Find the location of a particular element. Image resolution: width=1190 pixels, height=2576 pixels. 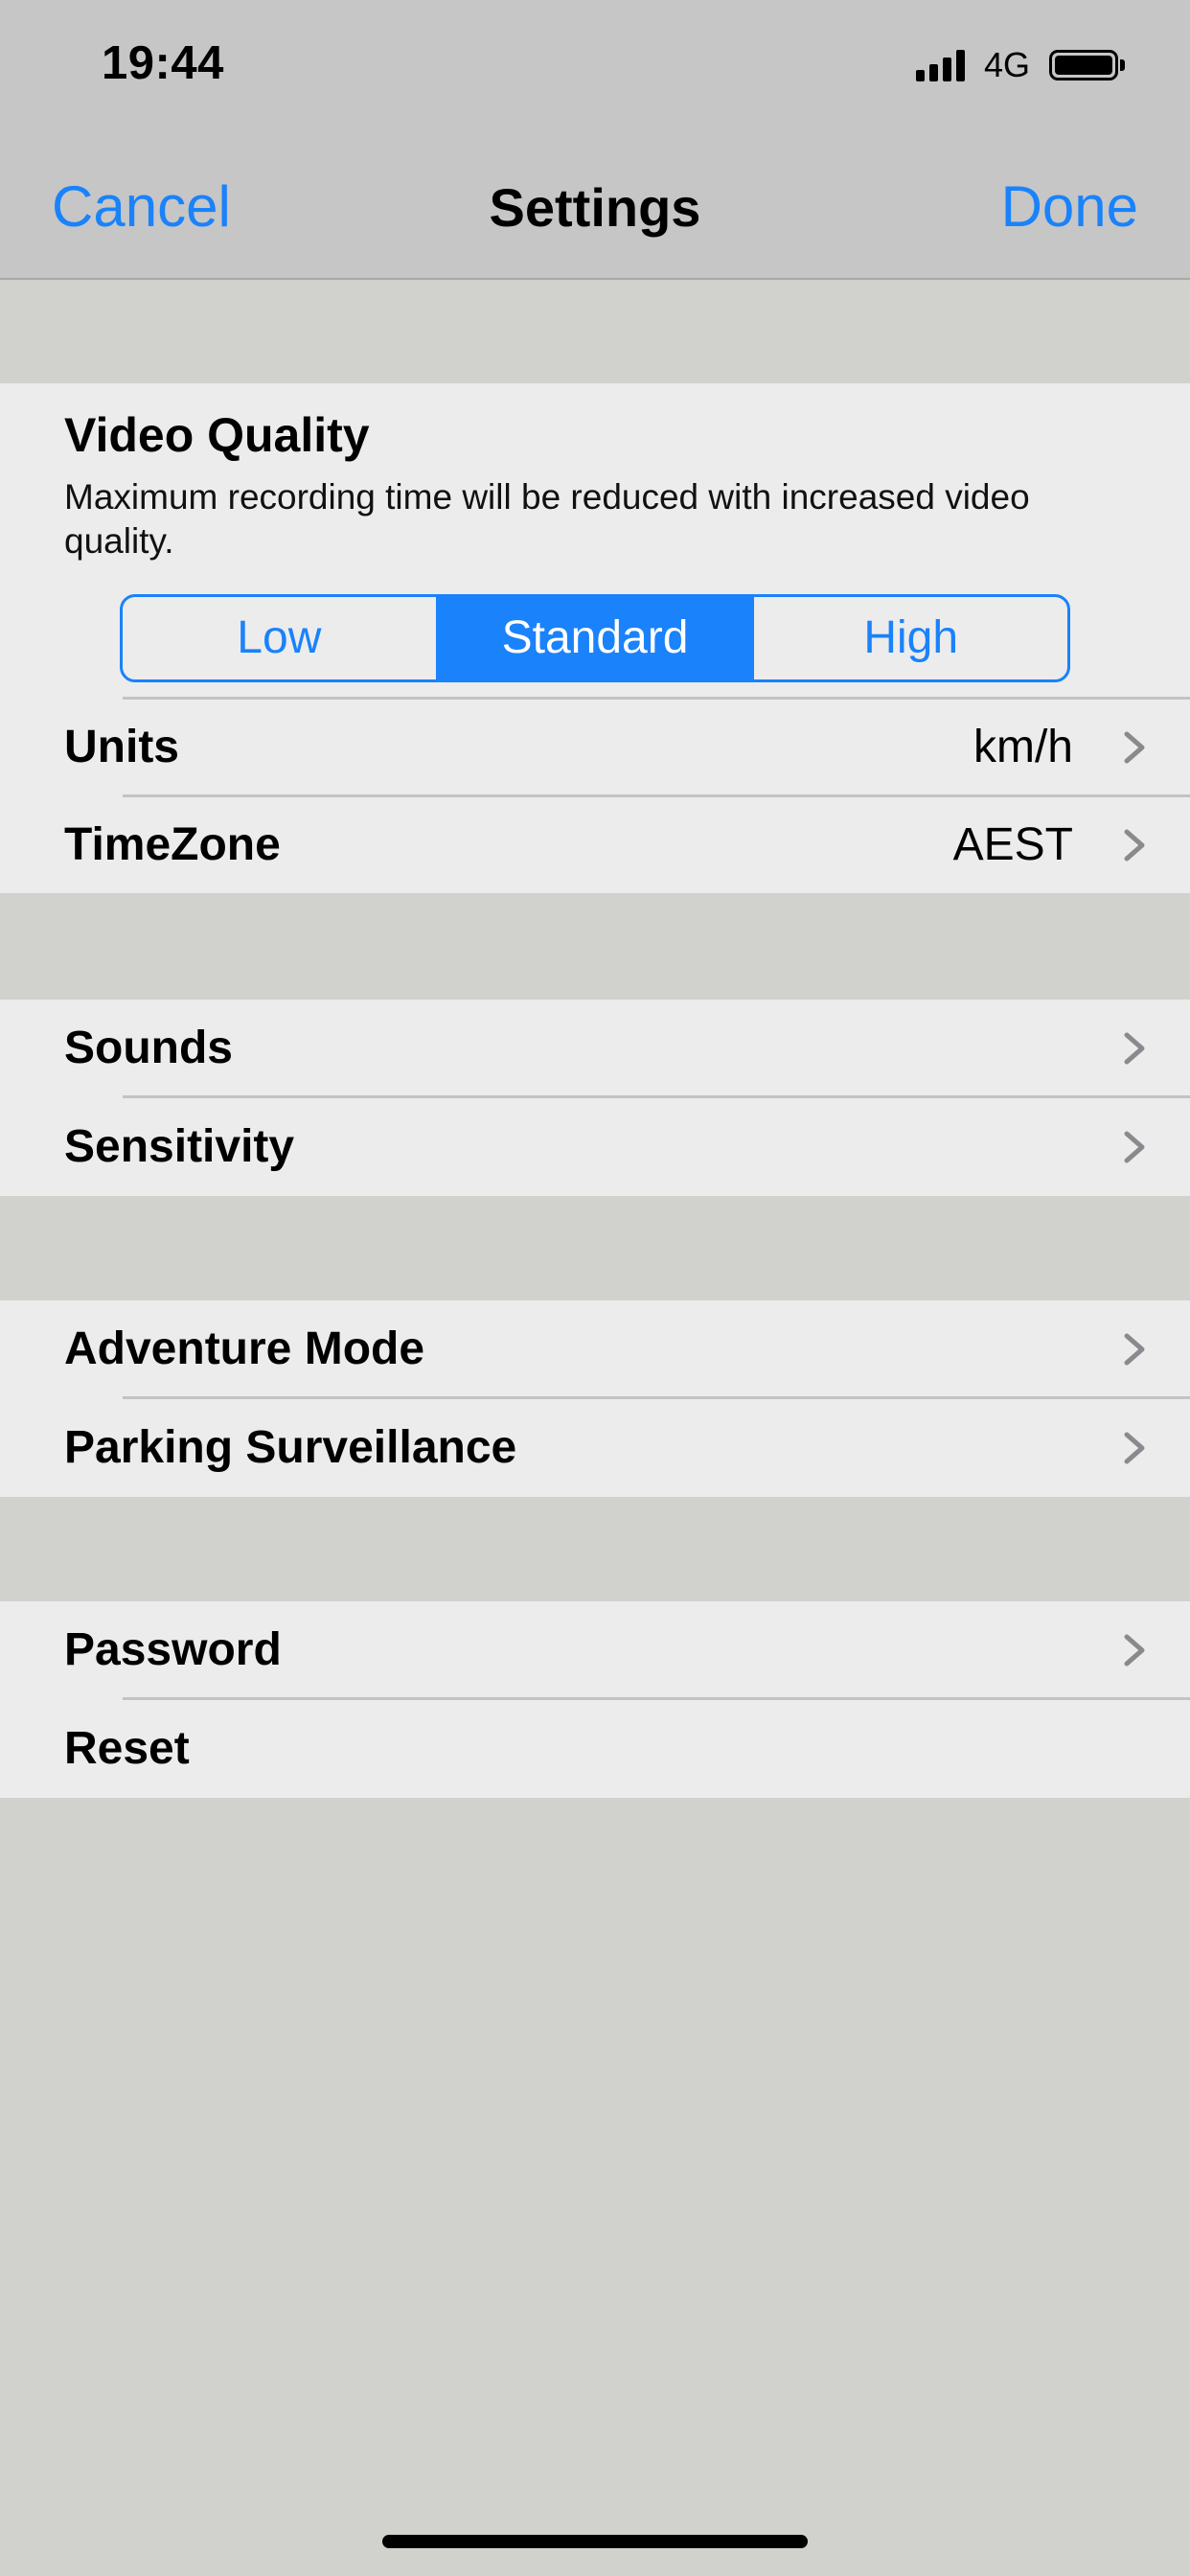

timezone-value: AEST is located at coordinates (1013, 844).